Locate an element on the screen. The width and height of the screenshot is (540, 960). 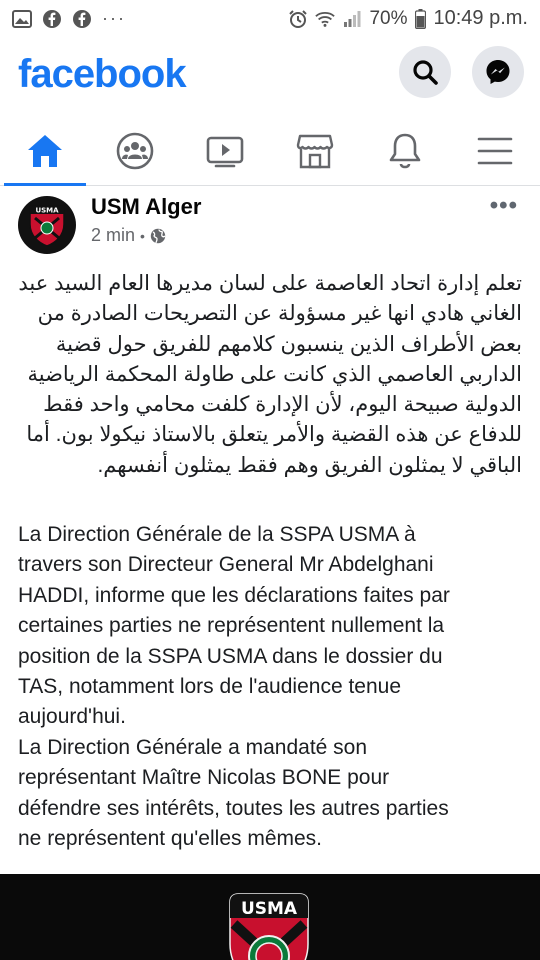
app-header: facebook is located at coordinates (270, 77).